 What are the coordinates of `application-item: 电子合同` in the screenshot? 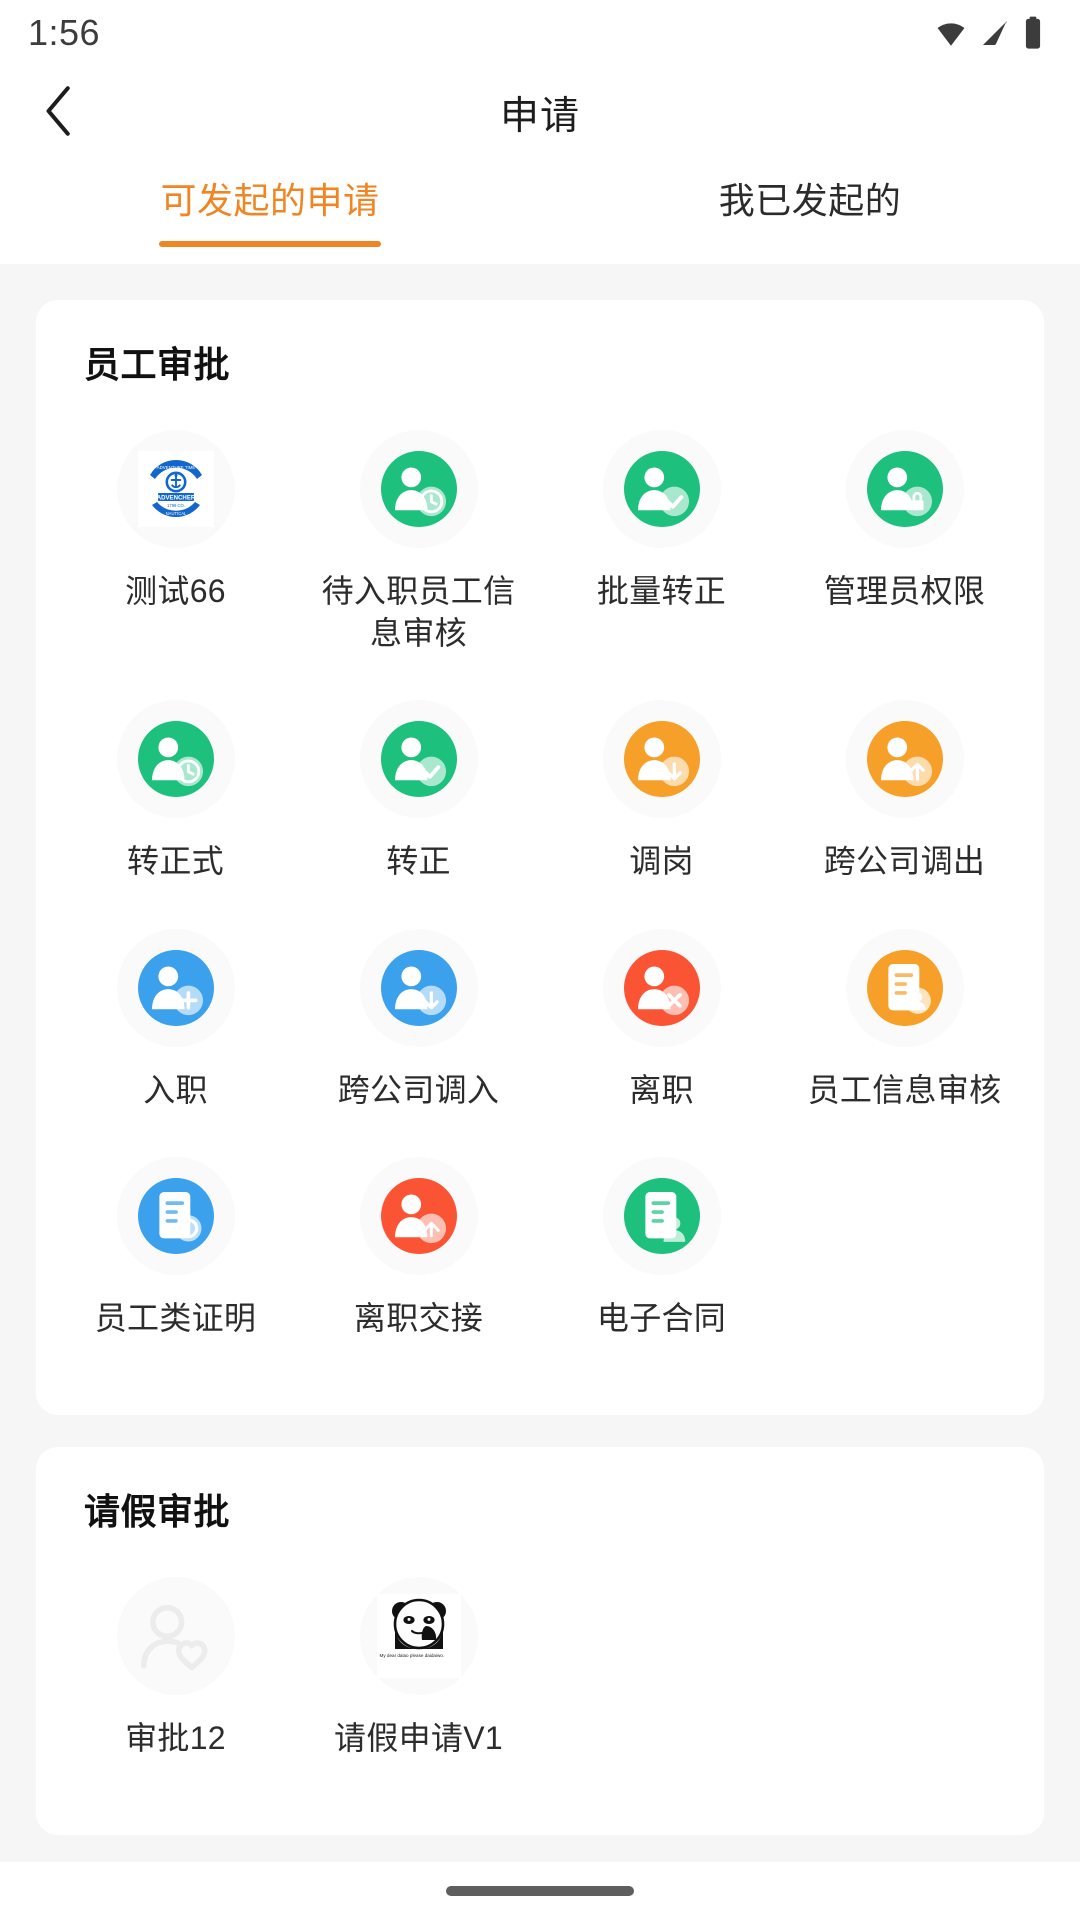 It's located at (661, 1242).